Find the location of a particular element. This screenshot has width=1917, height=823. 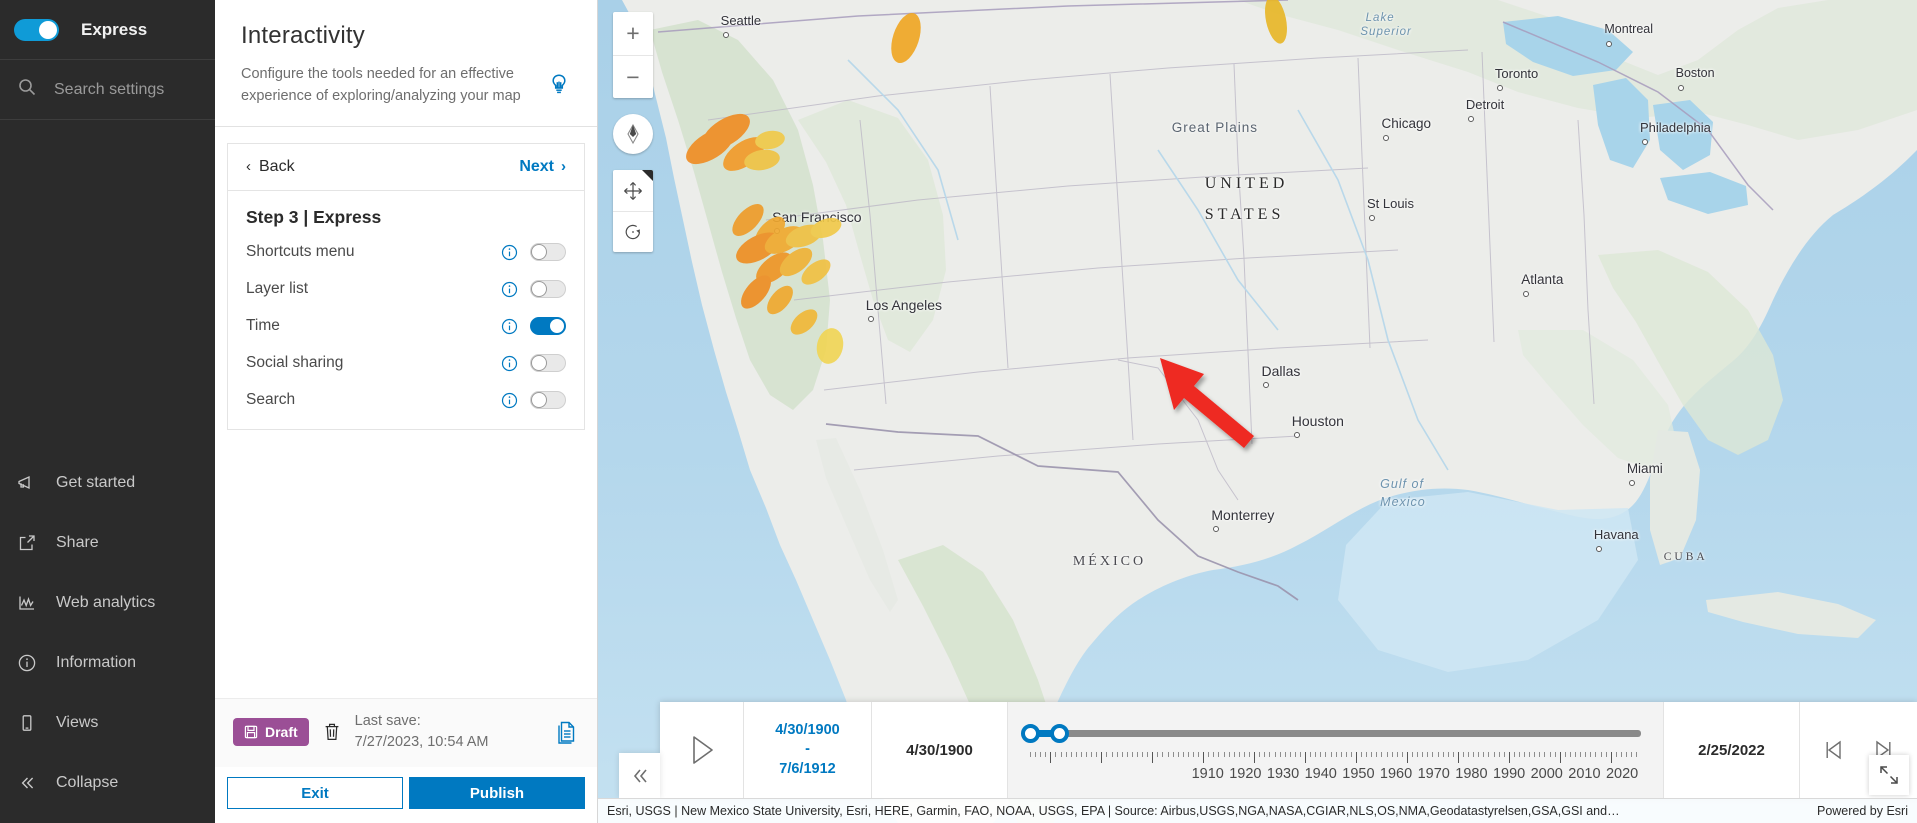

exit-button: Exit is located at coordinates (315, 793).